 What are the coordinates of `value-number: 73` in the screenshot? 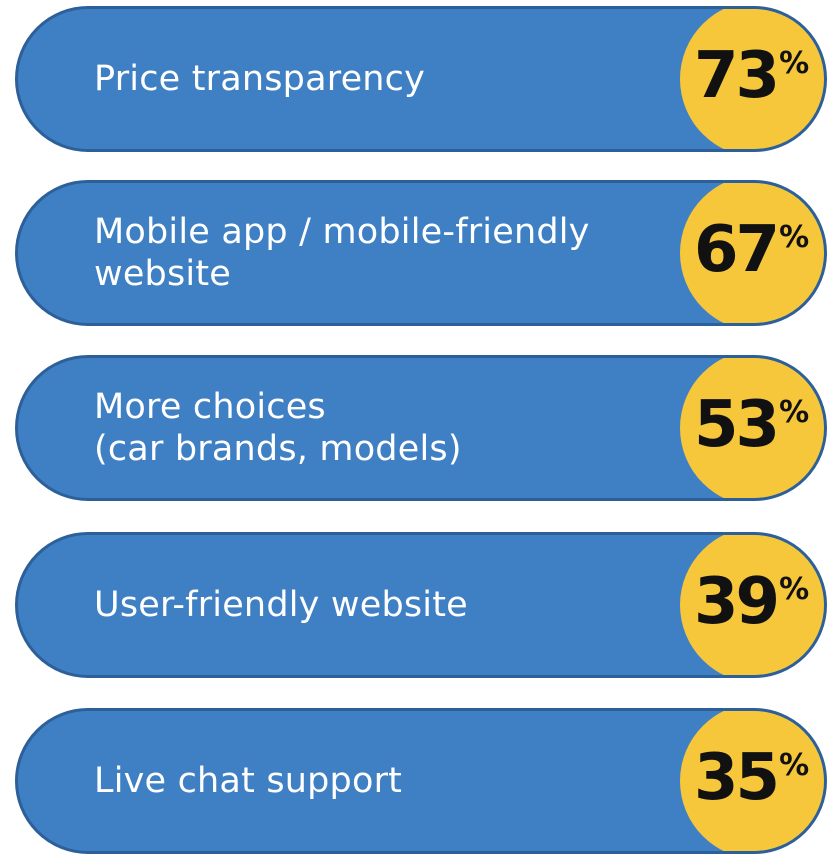 It's located at (737, 76).